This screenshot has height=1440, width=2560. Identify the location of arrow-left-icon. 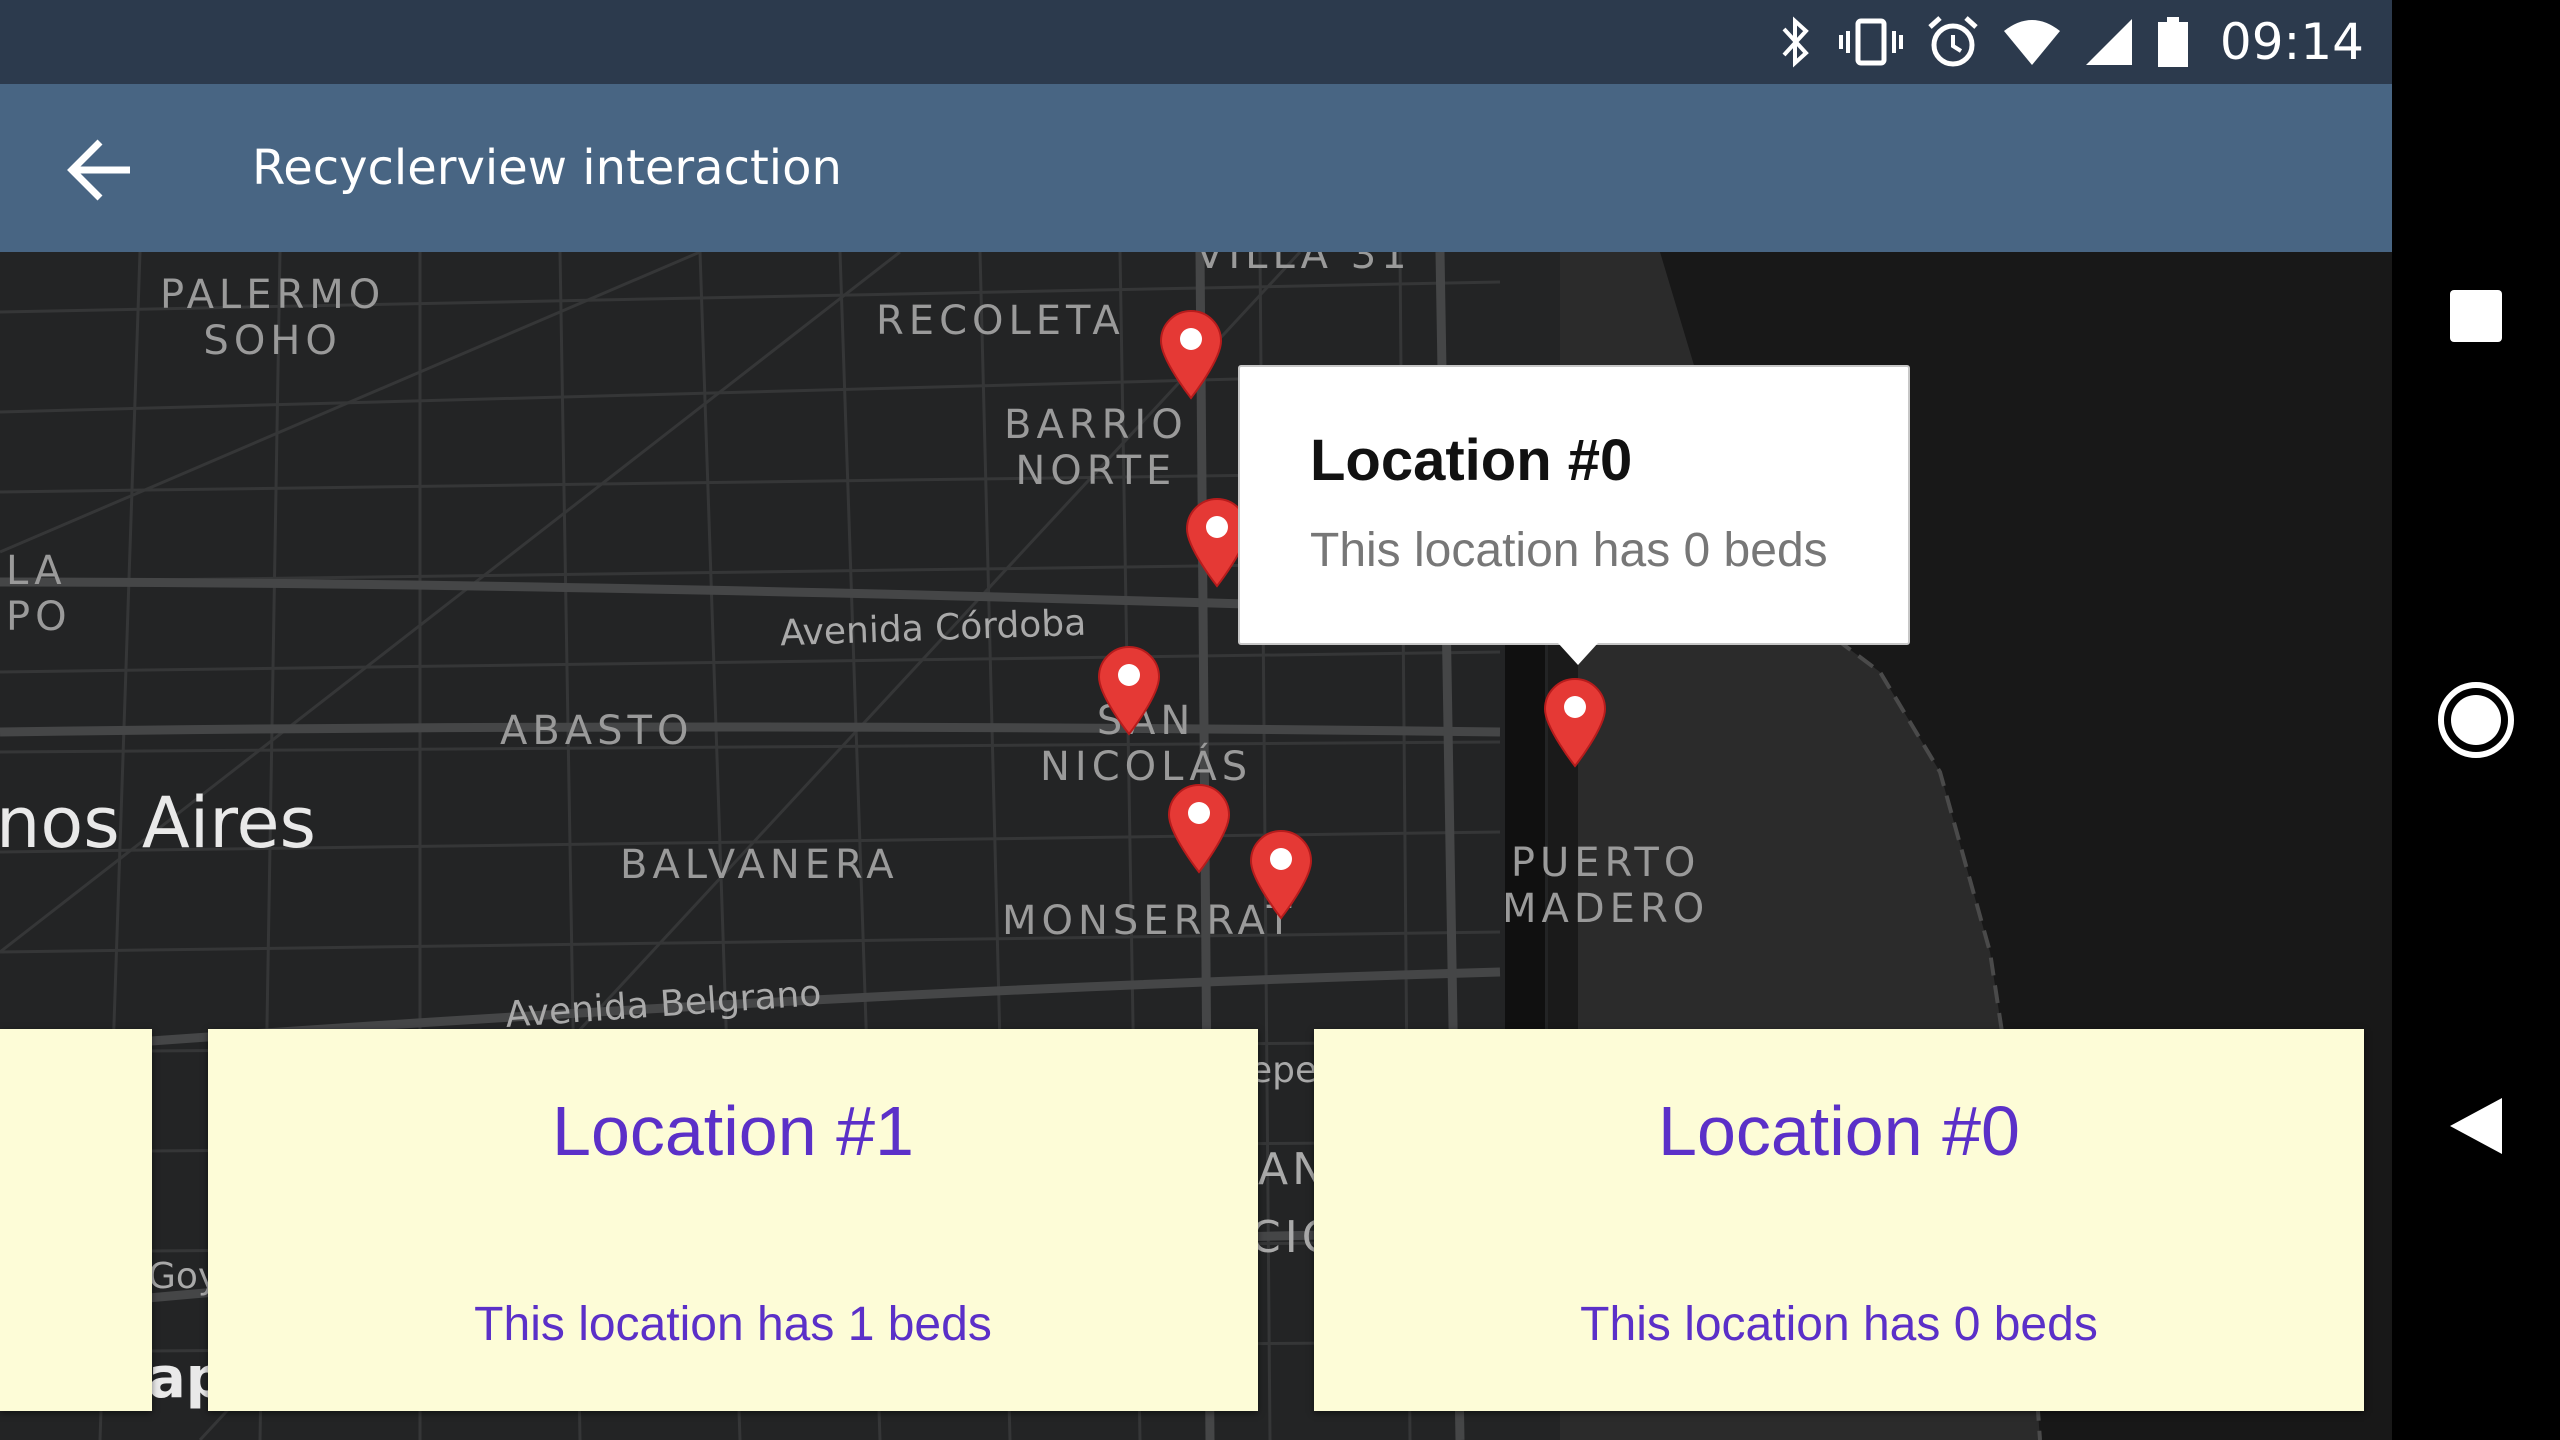
(98, 170).